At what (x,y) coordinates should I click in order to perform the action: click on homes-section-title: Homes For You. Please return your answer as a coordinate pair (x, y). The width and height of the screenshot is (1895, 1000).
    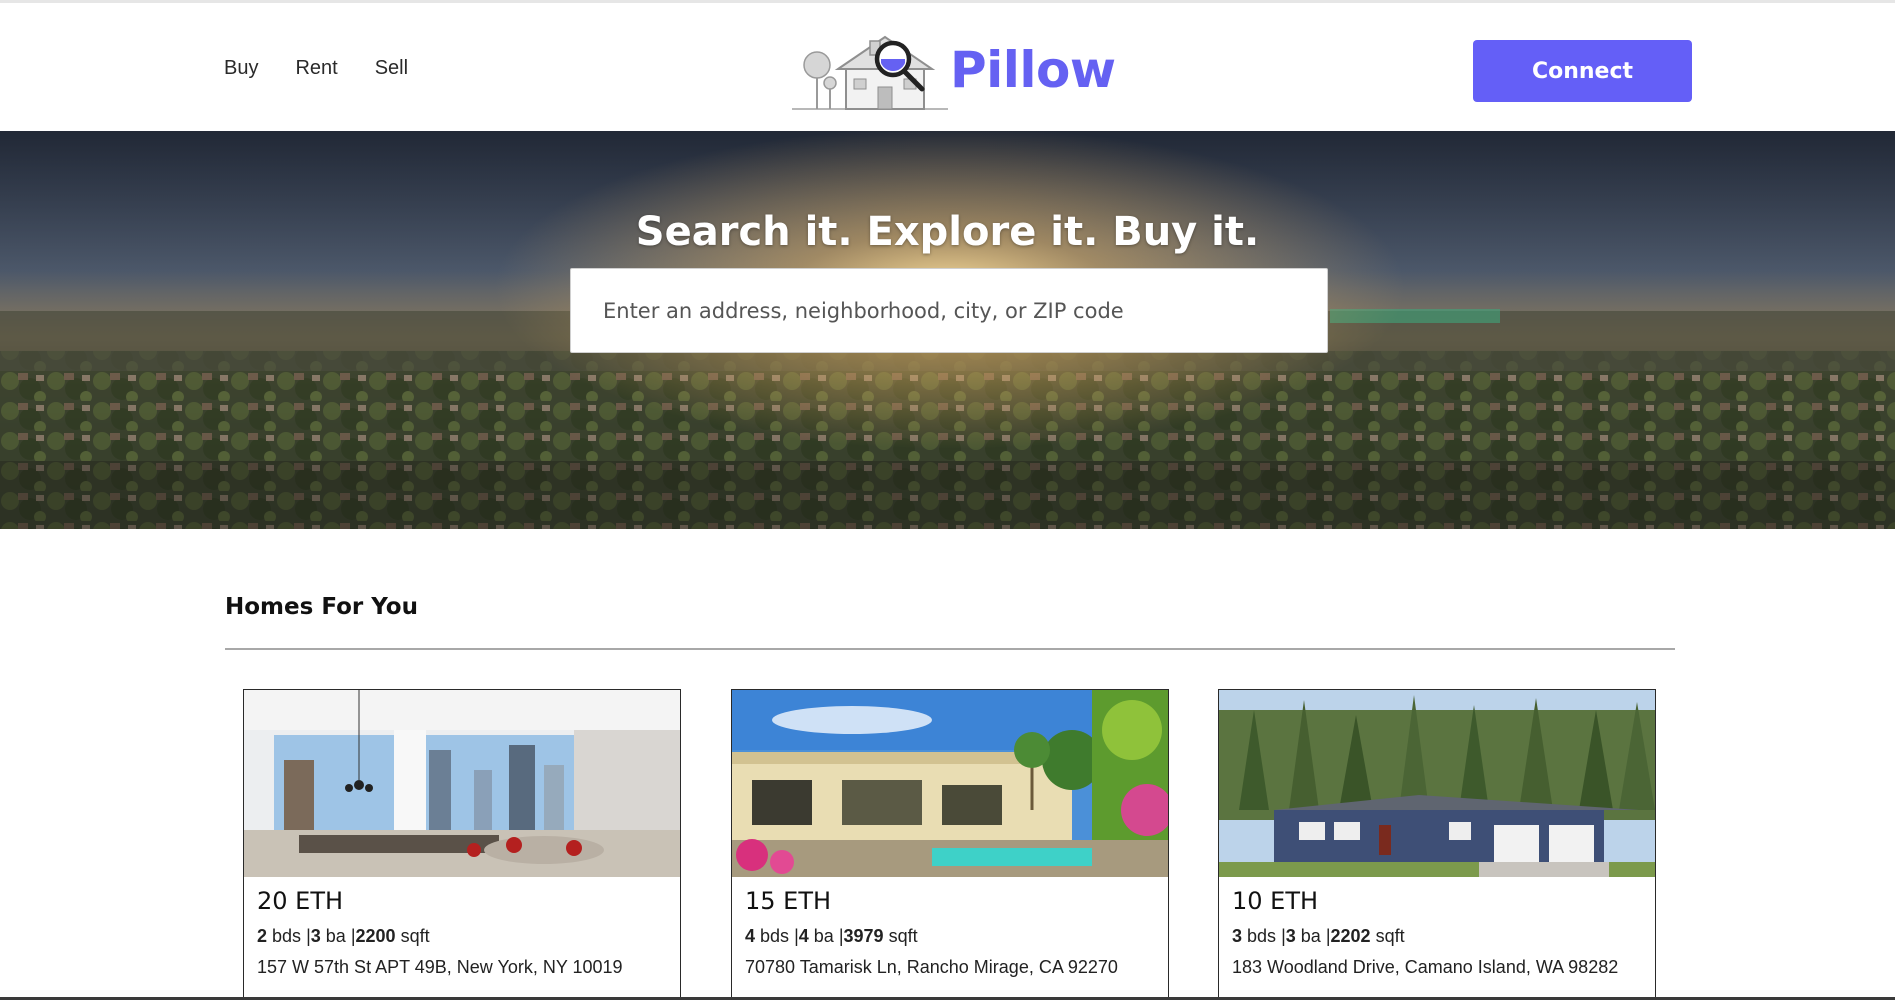
    Looking at the image, I should click on (321, 607).